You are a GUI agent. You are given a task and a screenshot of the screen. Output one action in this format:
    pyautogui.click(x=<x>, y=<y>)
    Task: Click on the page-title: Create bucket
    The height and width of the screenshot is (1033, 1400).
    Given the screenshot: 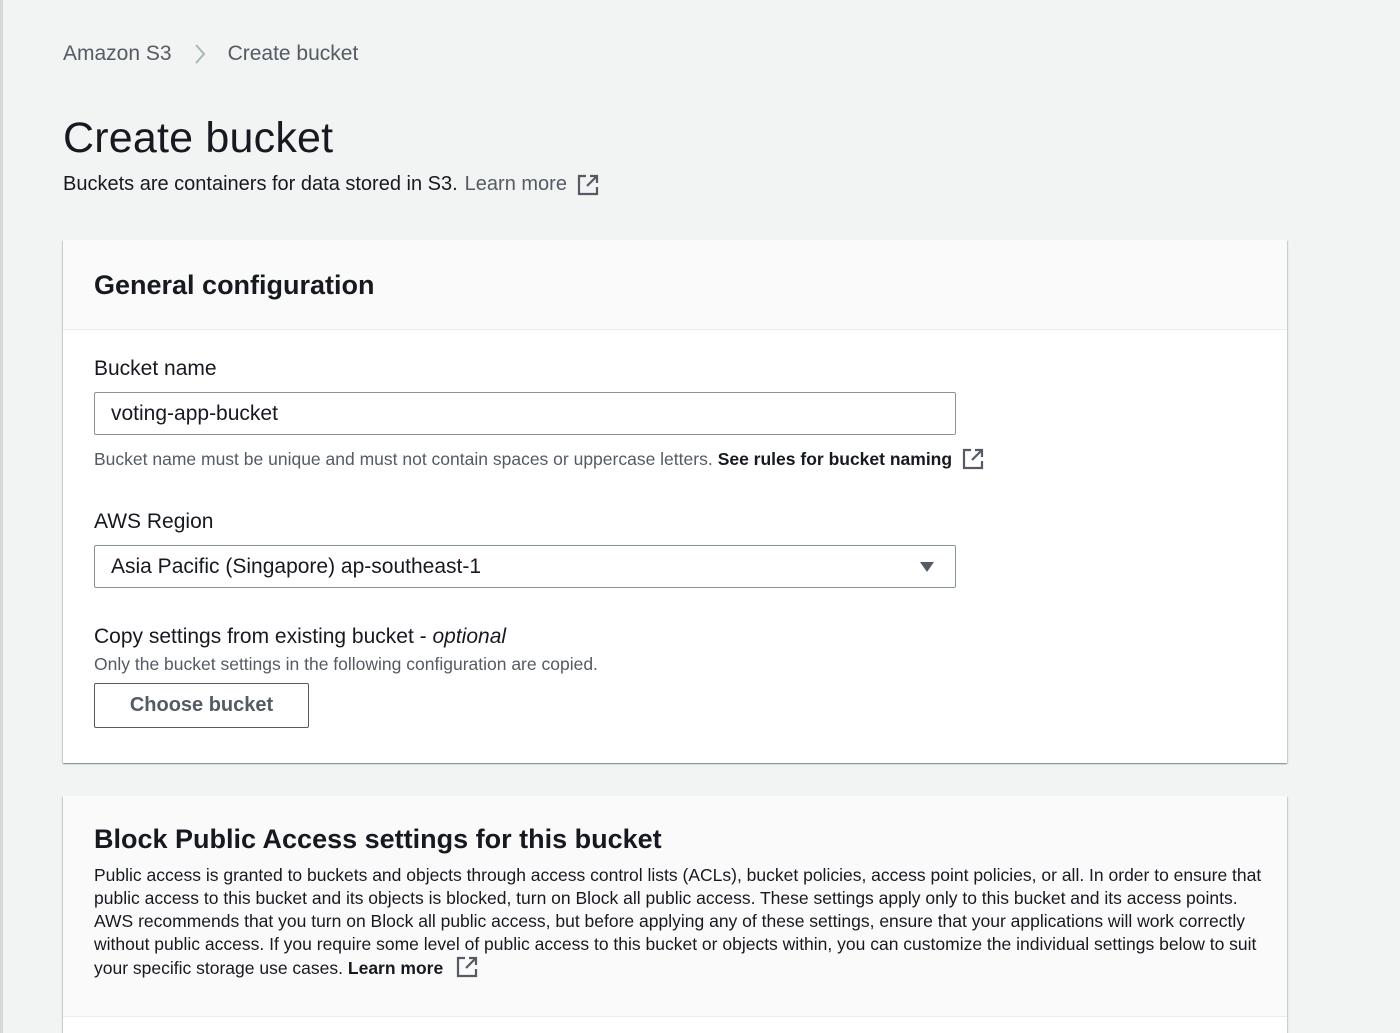 What is the action you would take?
    pyautogui.click(x=198, y=138)
    